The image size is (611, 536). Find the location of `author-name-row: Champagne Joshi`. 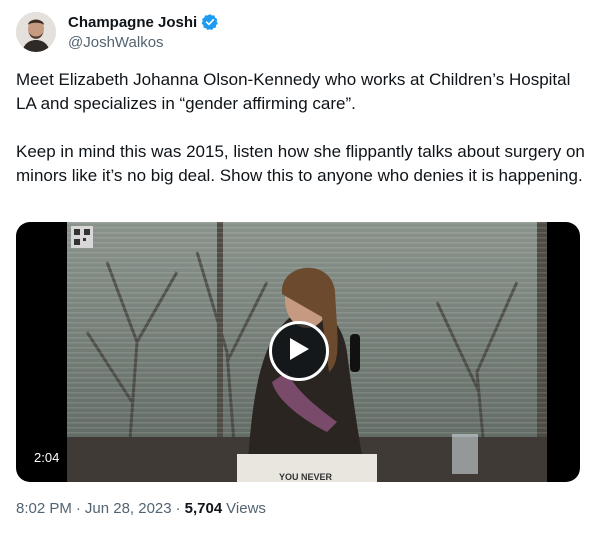

author-name-row: Champagne Joshi is located at coordinates (143, 22).